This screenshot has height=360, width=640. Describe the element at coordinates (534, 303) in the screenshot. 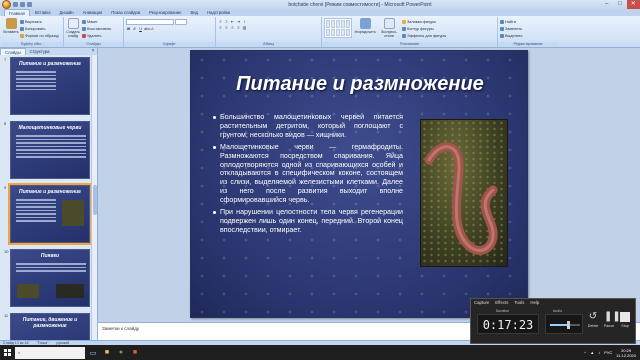

I see `menu-help: Help` at that location.